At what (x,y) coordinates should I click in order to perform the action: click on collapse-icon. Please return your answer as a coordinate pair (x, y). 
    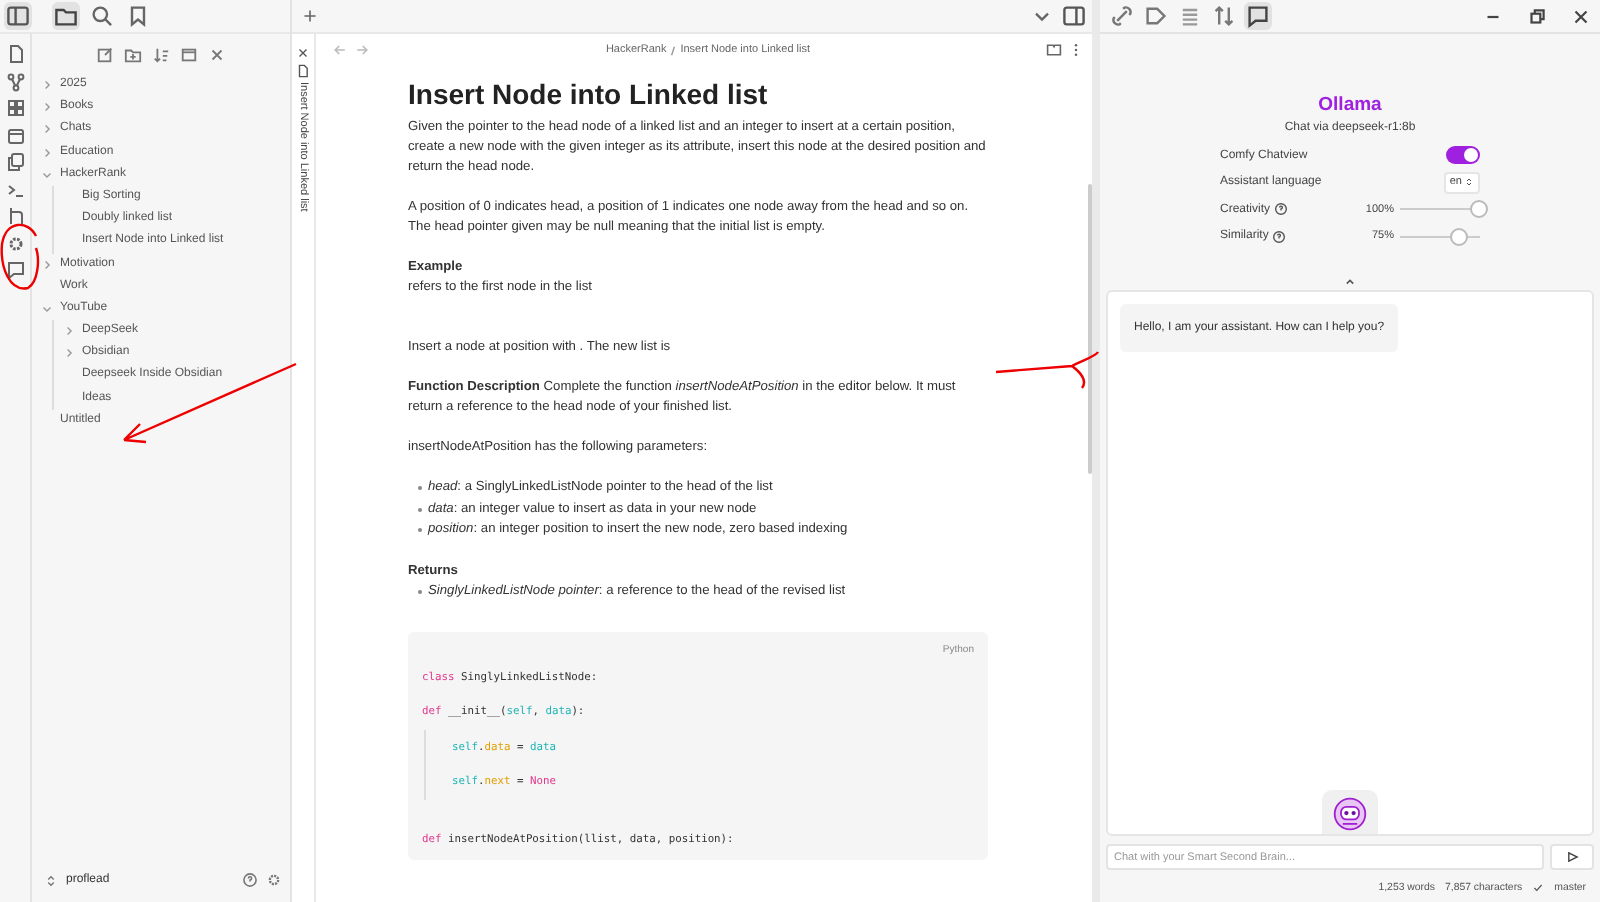
    Looking at the image, I should click on (189, 54).